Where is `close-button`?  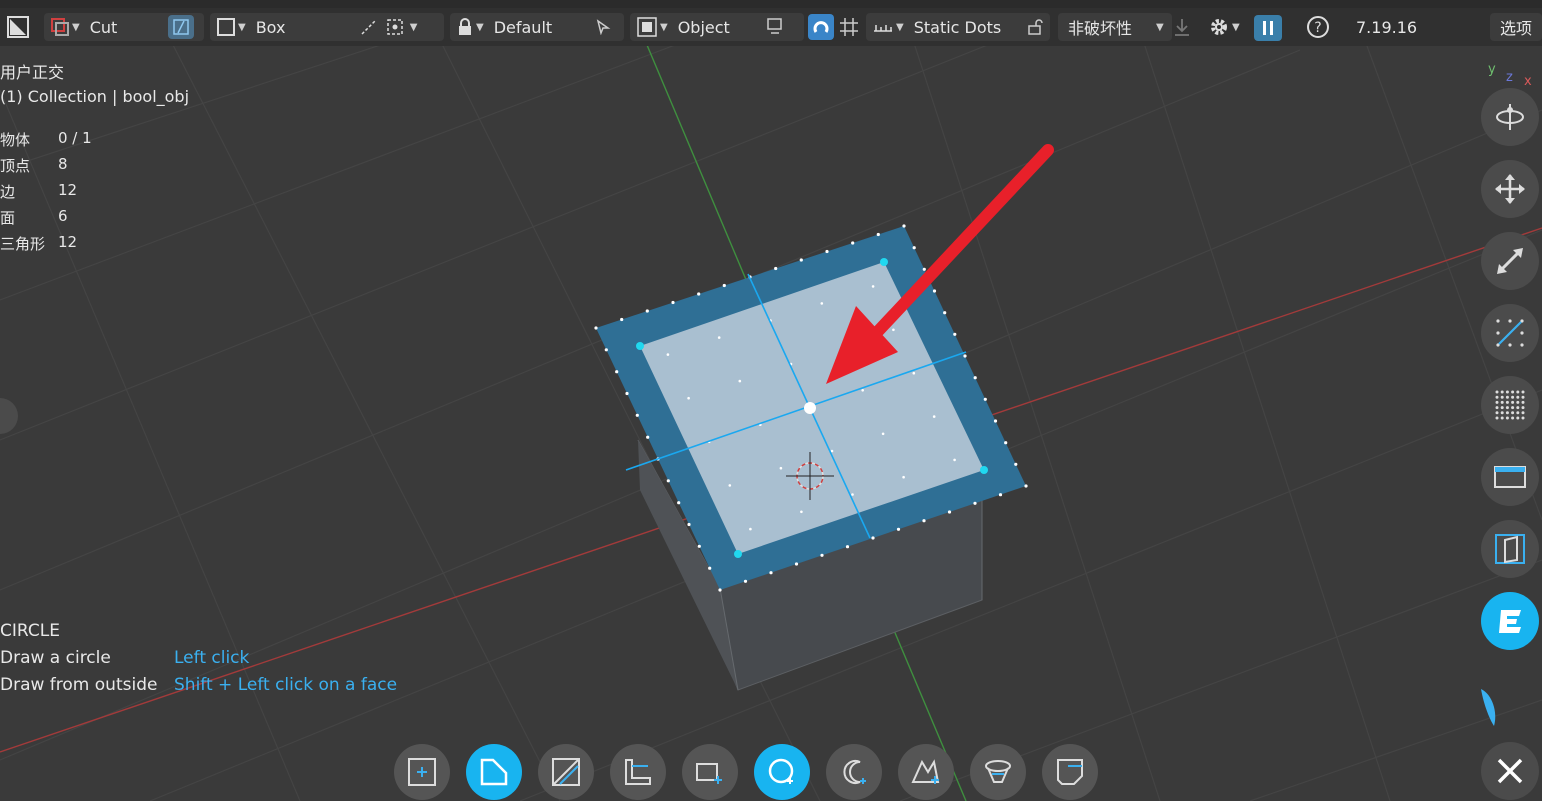 close-button is located at coordinates (1510, 771).